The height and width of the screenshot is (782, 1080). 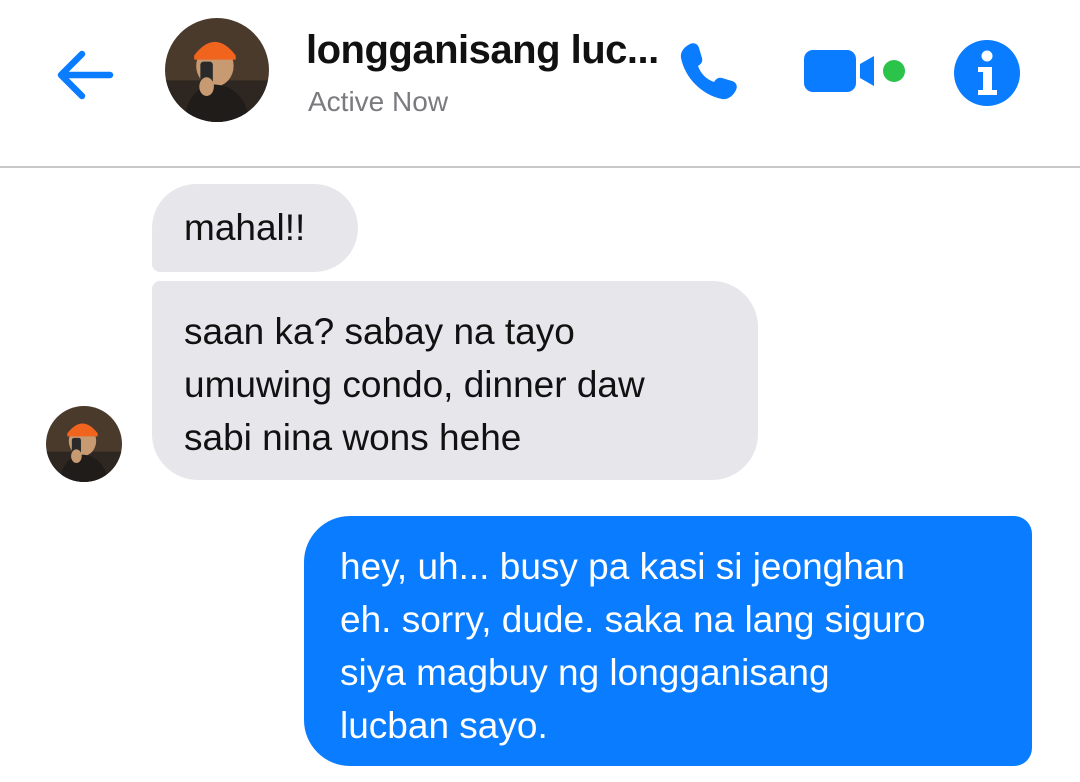 I want to click on phone-icon, so click(x=708, y=71).